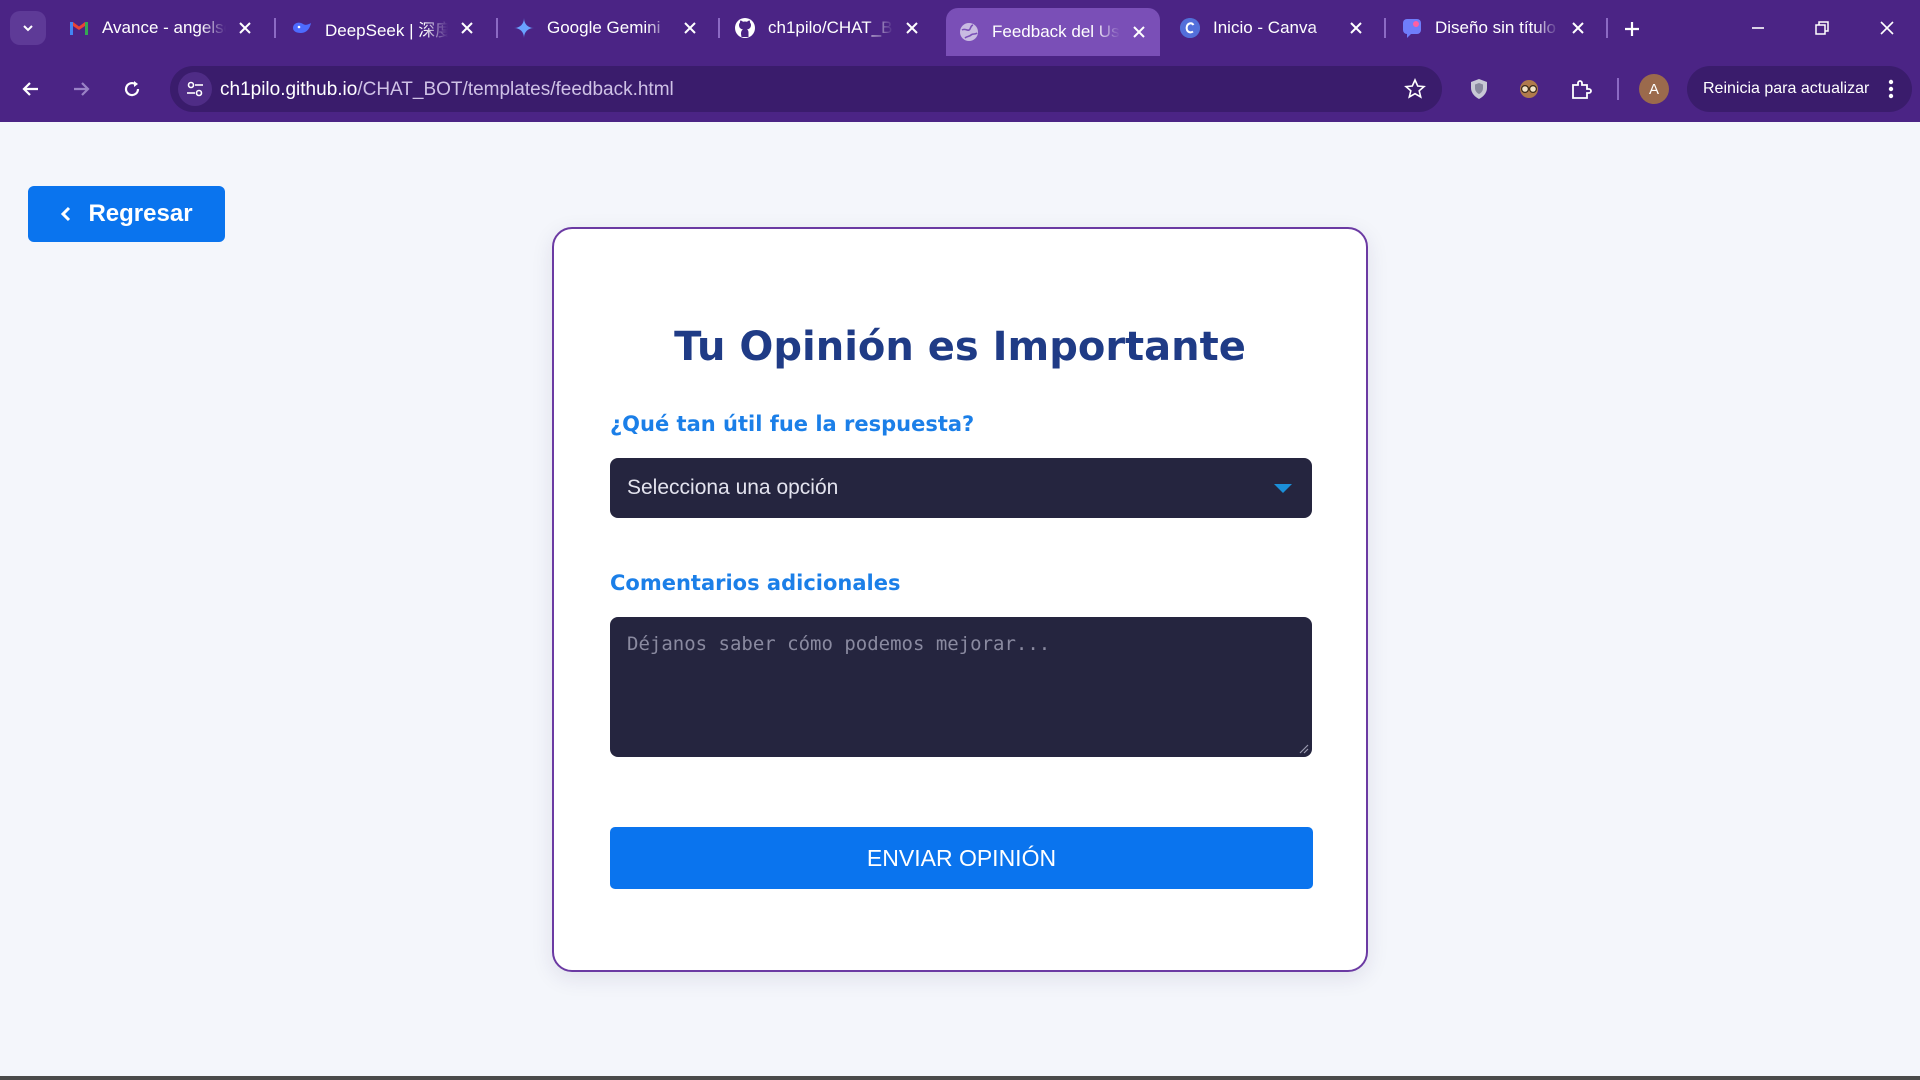 This screenshot has height=1080, width=1920. Describe the element at coordinates (140, 213) in the screenshot. I see `back-button-label: Regresar` at that location.